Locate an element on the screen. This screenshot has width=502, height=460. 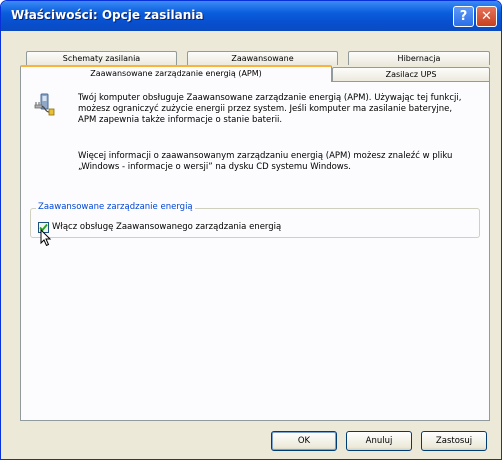
apply-button: Zastosuj is located at coordinates (454, 441).